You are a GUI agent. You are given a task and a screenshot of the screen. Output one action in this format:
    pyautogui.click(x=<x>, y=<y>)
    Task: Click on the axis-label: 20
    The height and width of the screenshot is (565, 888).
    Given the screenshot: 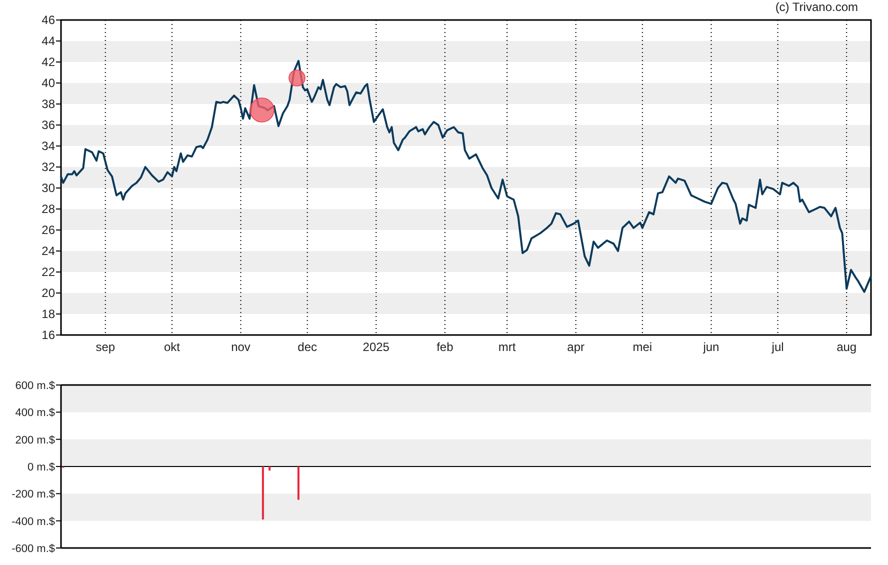 What is the action you would take?
    pyautogui.click(x=48, y=293)
    